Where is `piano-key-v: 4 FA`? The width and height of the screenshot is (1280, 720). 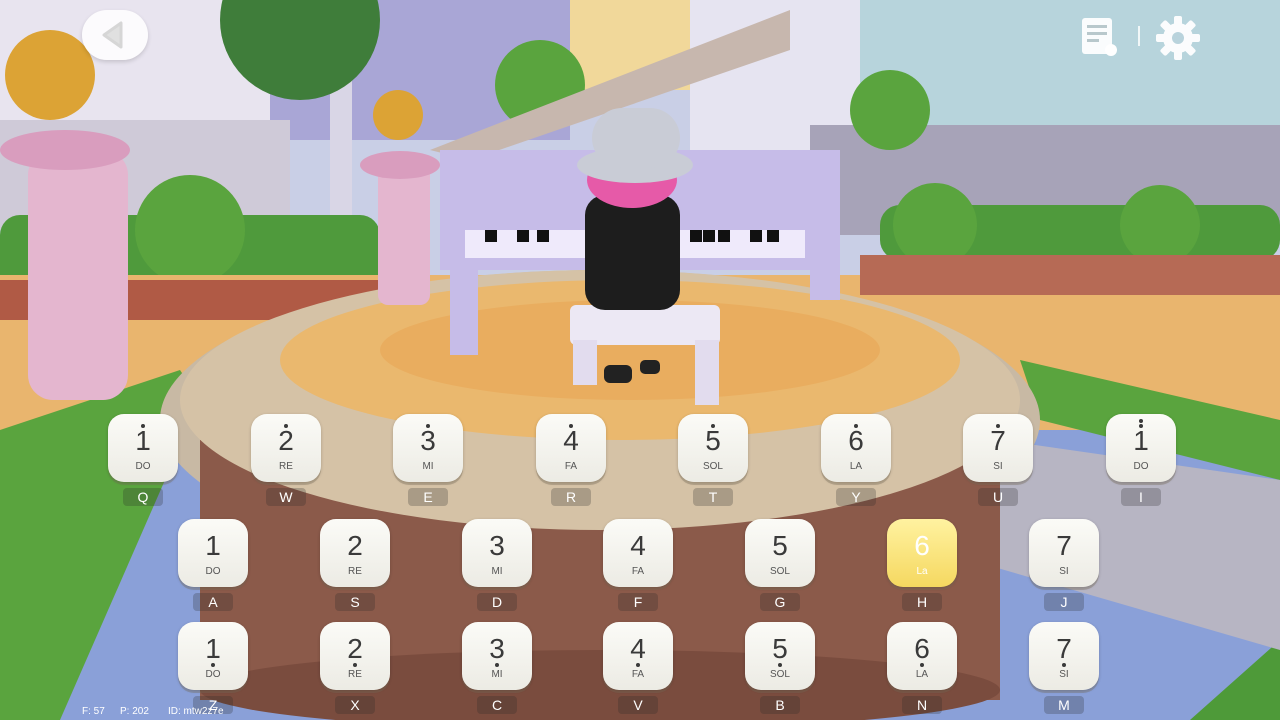 piano-key-v: 4 FA is located at coordinates (638, 656).